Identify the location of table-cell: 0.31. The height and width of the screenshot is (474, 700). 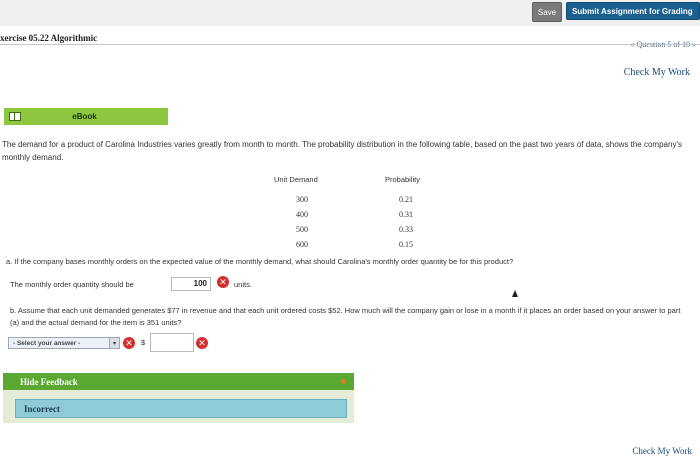
(406, 214).